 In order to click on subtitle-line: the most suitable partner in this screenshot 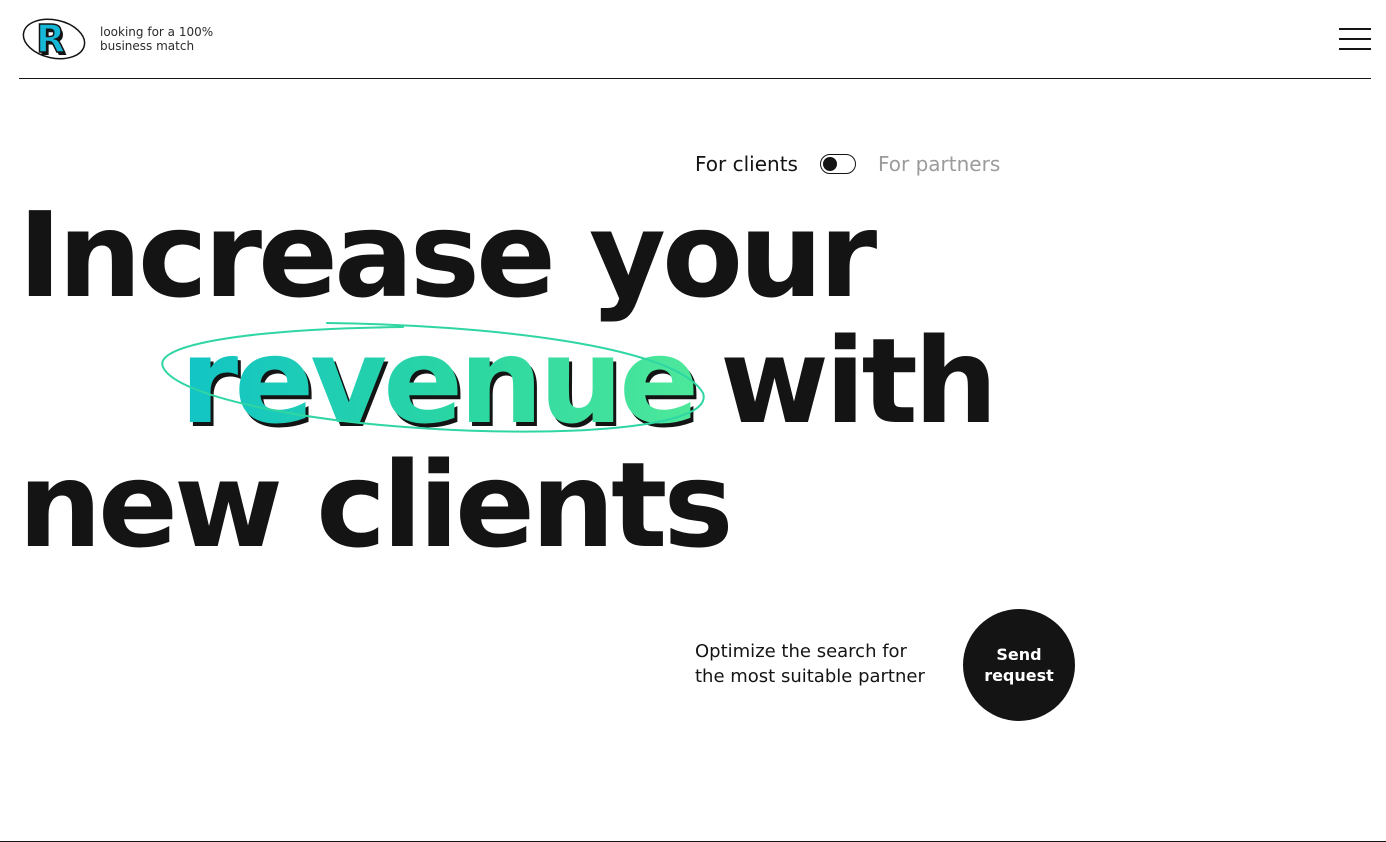, I will do `click(810, 676)`.